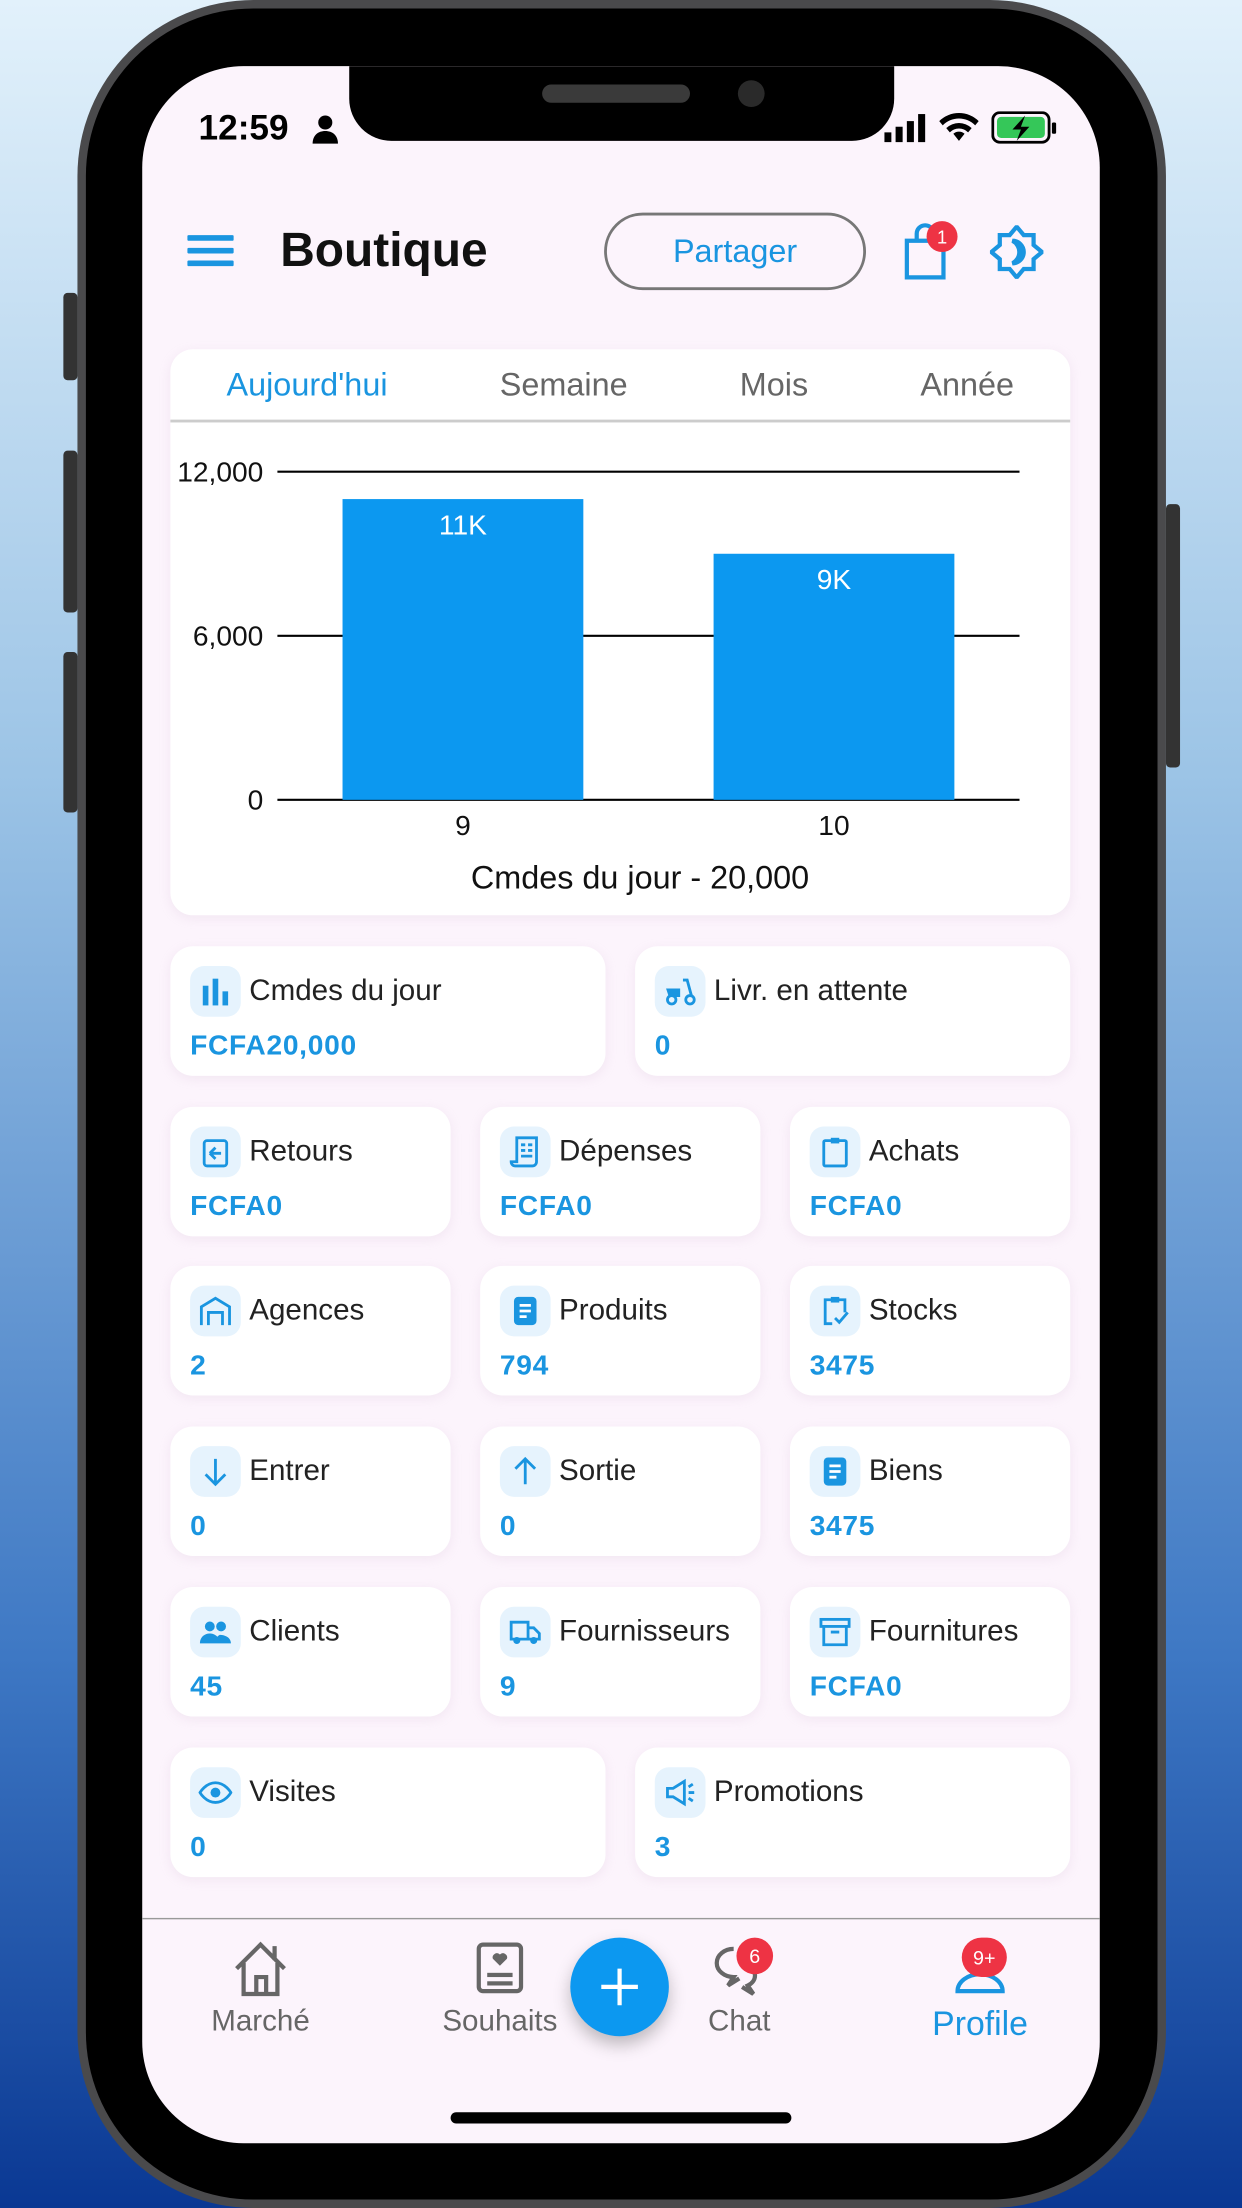 This screenshot has width=1242, height=2208. Describe the element at coordinates (620, 1171) in the screenshot. I see `stat-card-dépenses: Dépenses FCFA0` at that location.